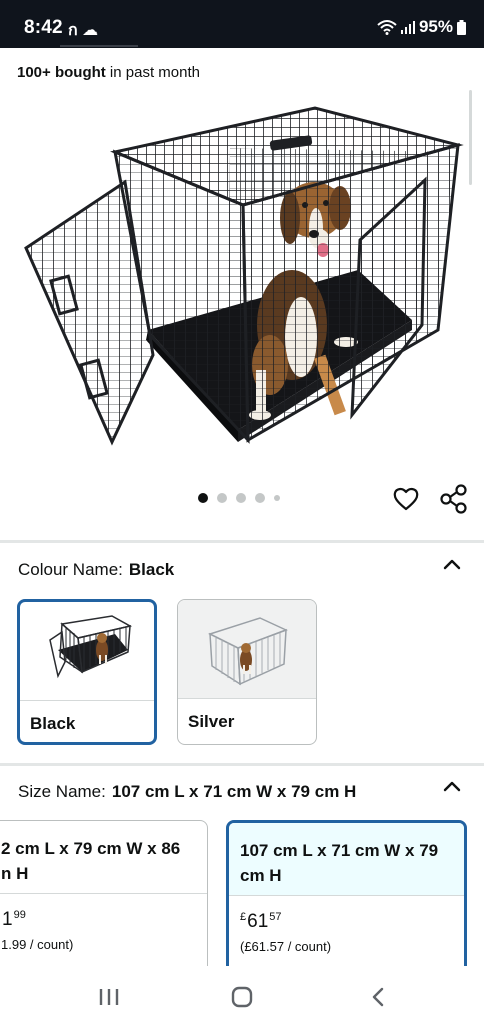 This screenshot has height=1024, width=484. I want to click on colour-option-silver: Silver, so click(247, 672).